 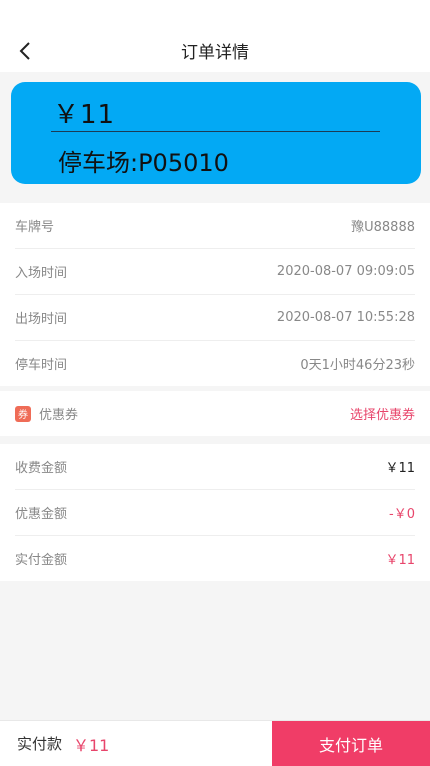 What do you see at coordinates (215, 36) in the screenshot?
I see `header-bar: 订单详情` at bounding box center [215, 36].